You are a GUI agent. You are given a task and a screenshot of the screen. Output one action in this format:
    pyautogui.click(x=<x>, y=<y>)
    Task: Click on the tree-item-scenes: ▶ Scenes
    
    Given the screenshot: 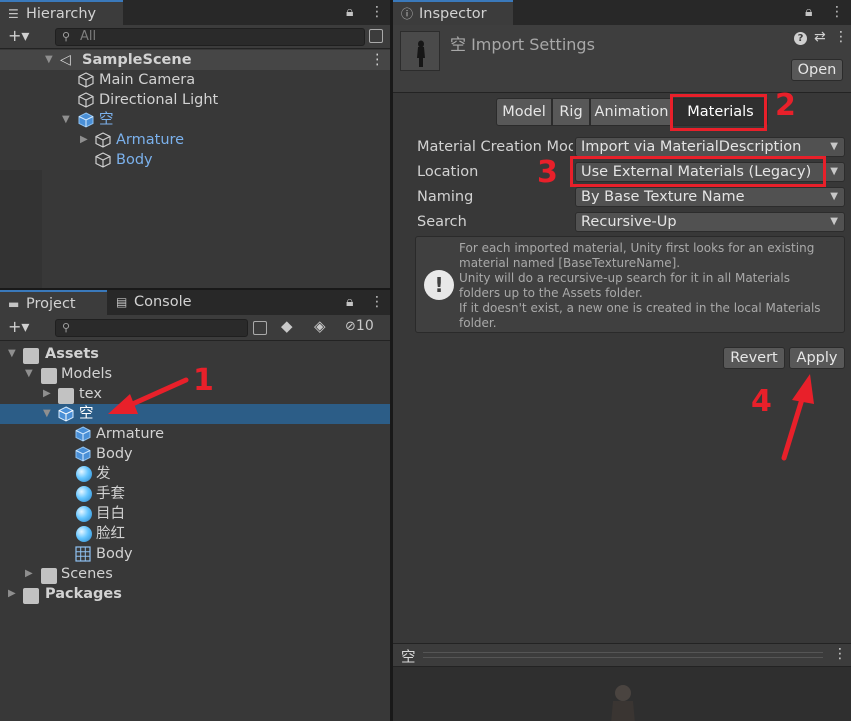 What is the action you would take?
    pyautogui.click(x=195, y=574)
    